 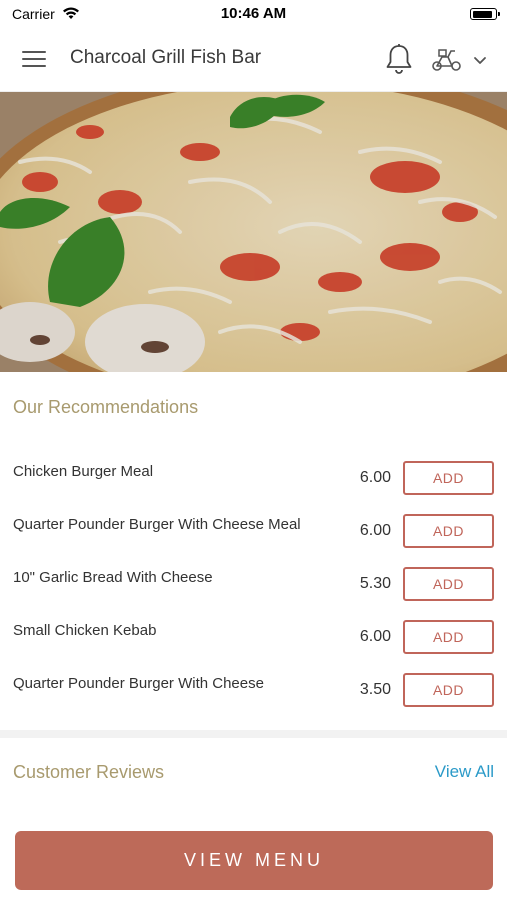 What do you see at coordinates (89, 772) in the screenshot?
I see `reviews-title: Customer Reviews` at bounding box center [89, 772].